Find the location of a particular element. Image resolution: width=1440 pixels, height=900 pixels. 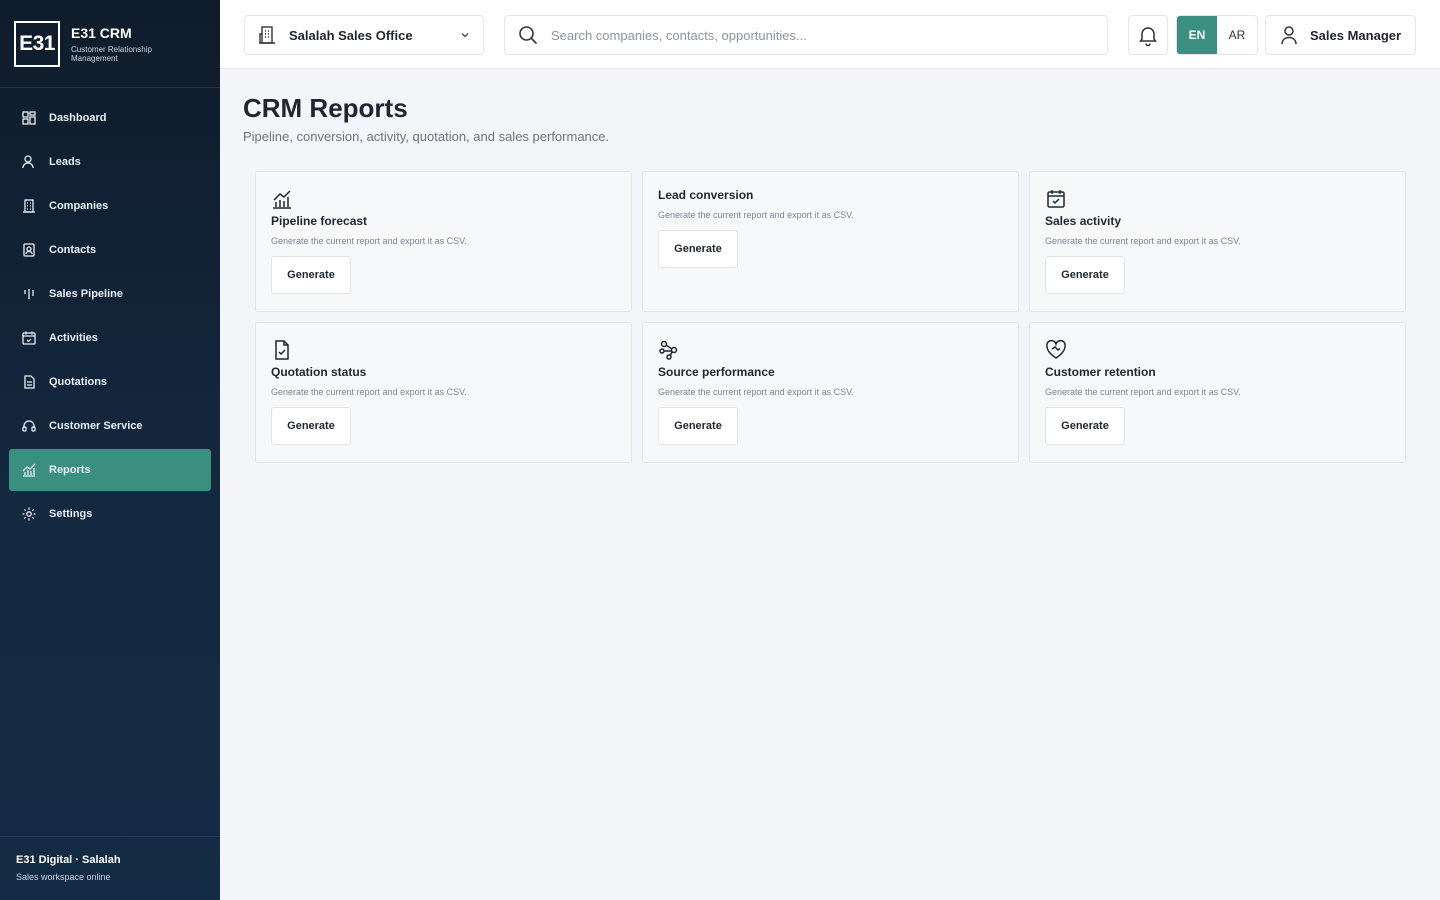

heart-handshake-icon is located at coordinates (1056, 349).